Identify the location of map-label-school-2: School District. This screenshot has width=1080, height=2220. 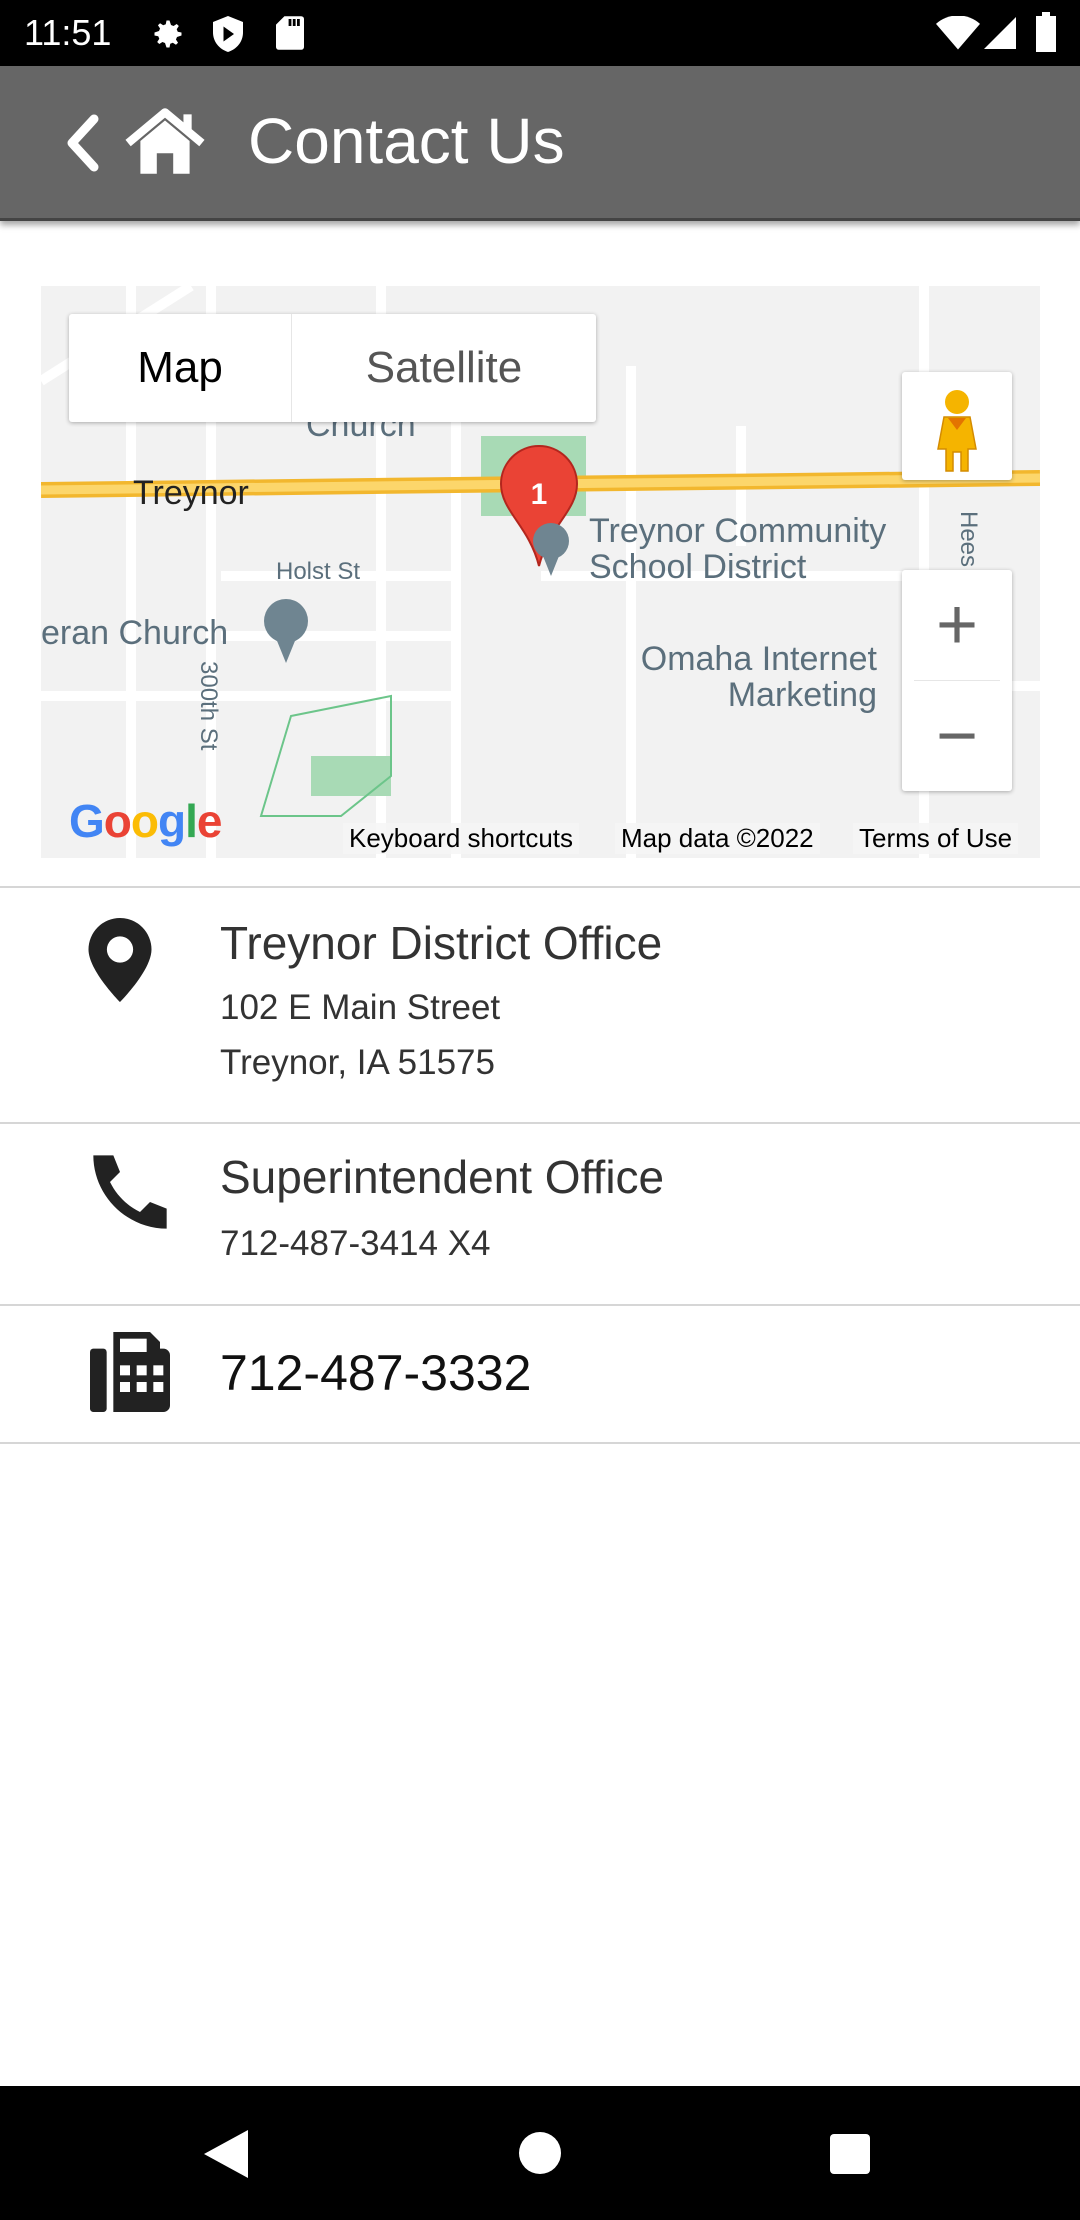
(698, 567).